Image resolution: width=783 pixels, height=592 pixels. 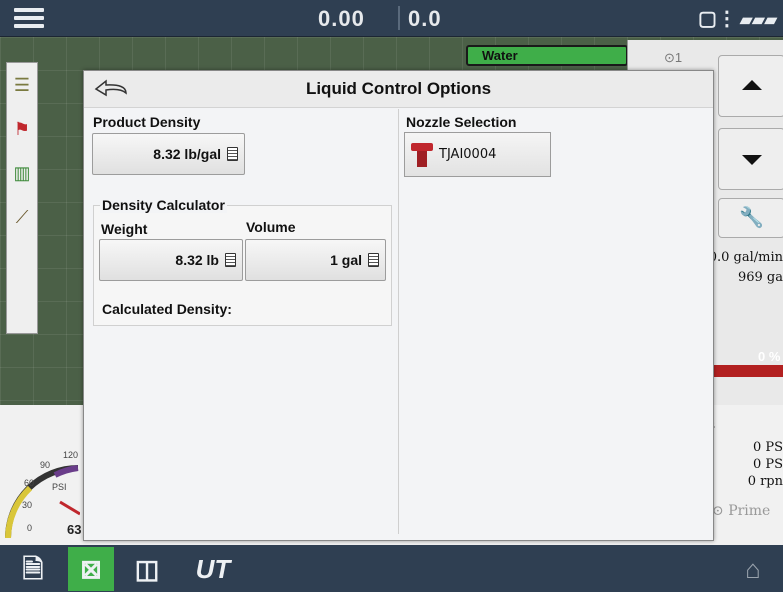 What do you see at coordinates (22, 176) in the screenshot?
I see `chart-icon: ▥` at bounding box center [22, 176].